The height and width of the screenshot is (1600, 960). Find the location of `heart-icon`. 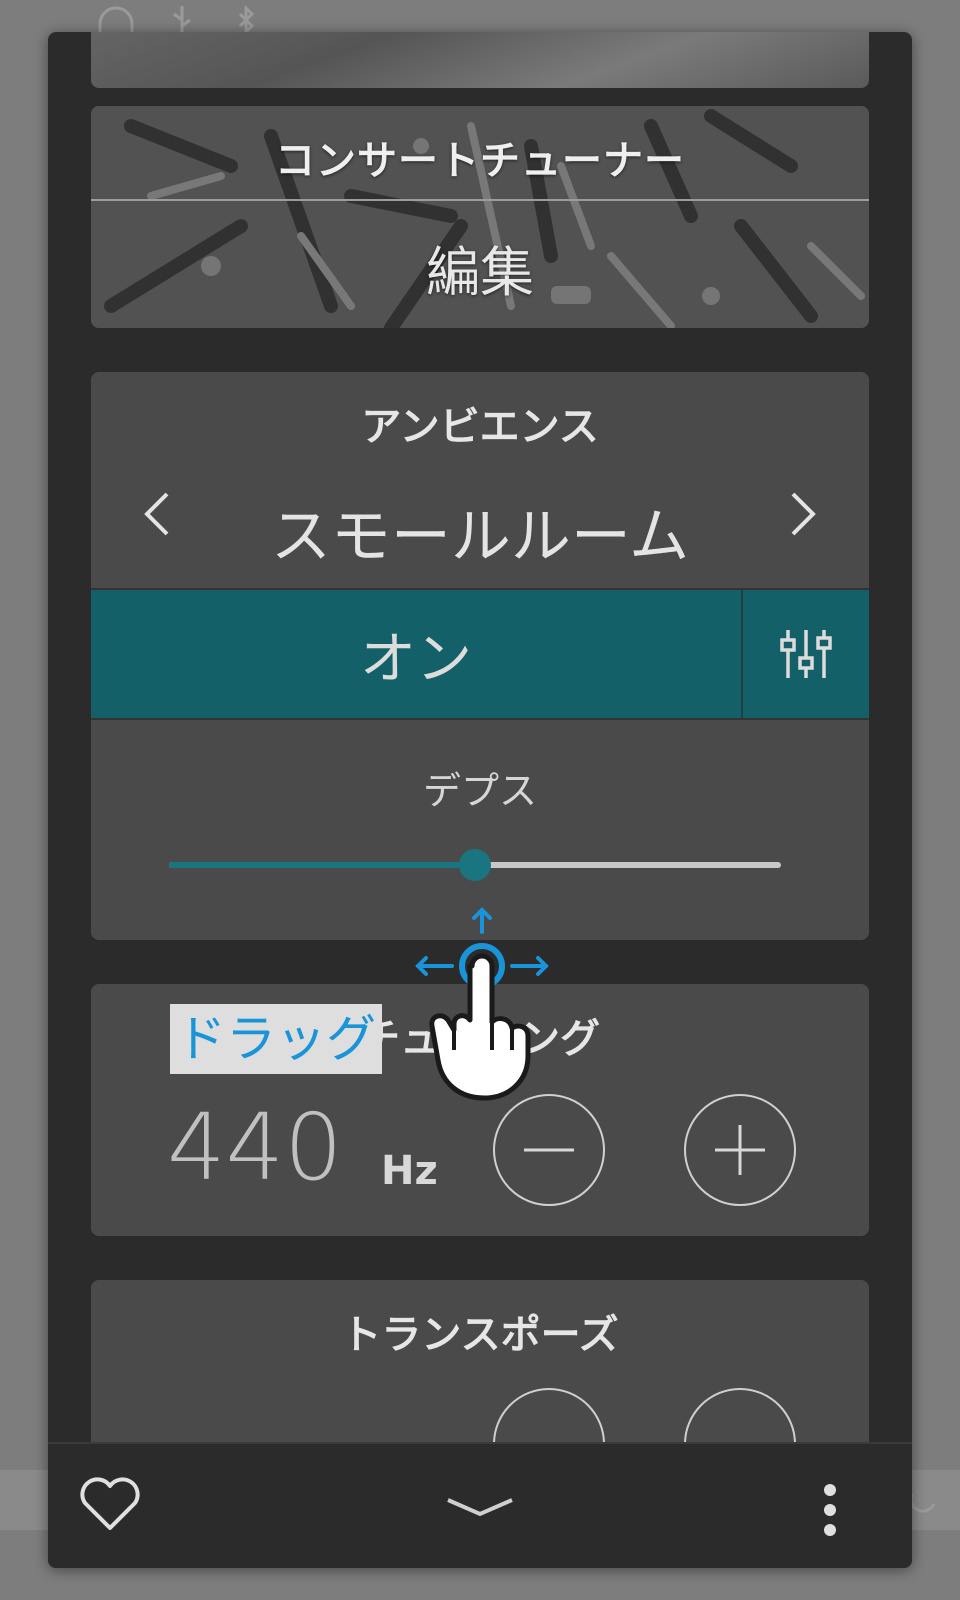

heart-icon is located at coordinates (110, 1503).